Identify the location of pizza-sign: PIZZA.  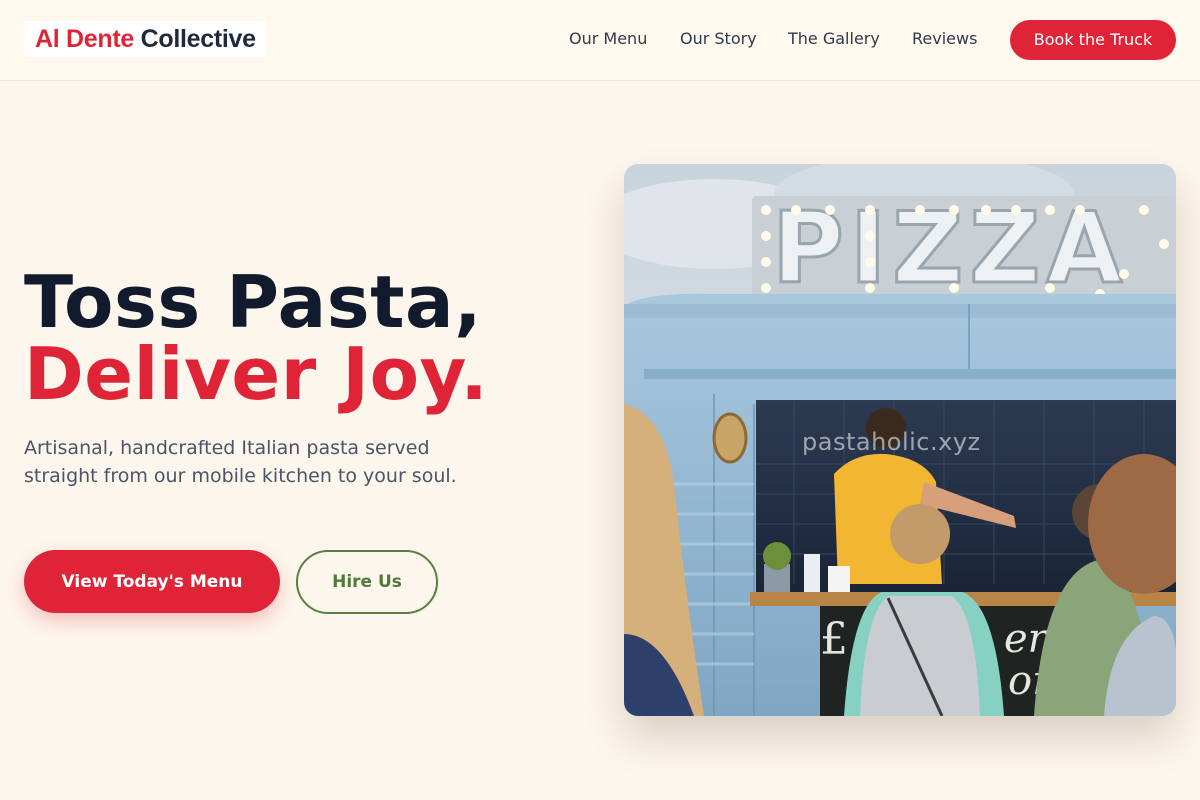
(964, 249).